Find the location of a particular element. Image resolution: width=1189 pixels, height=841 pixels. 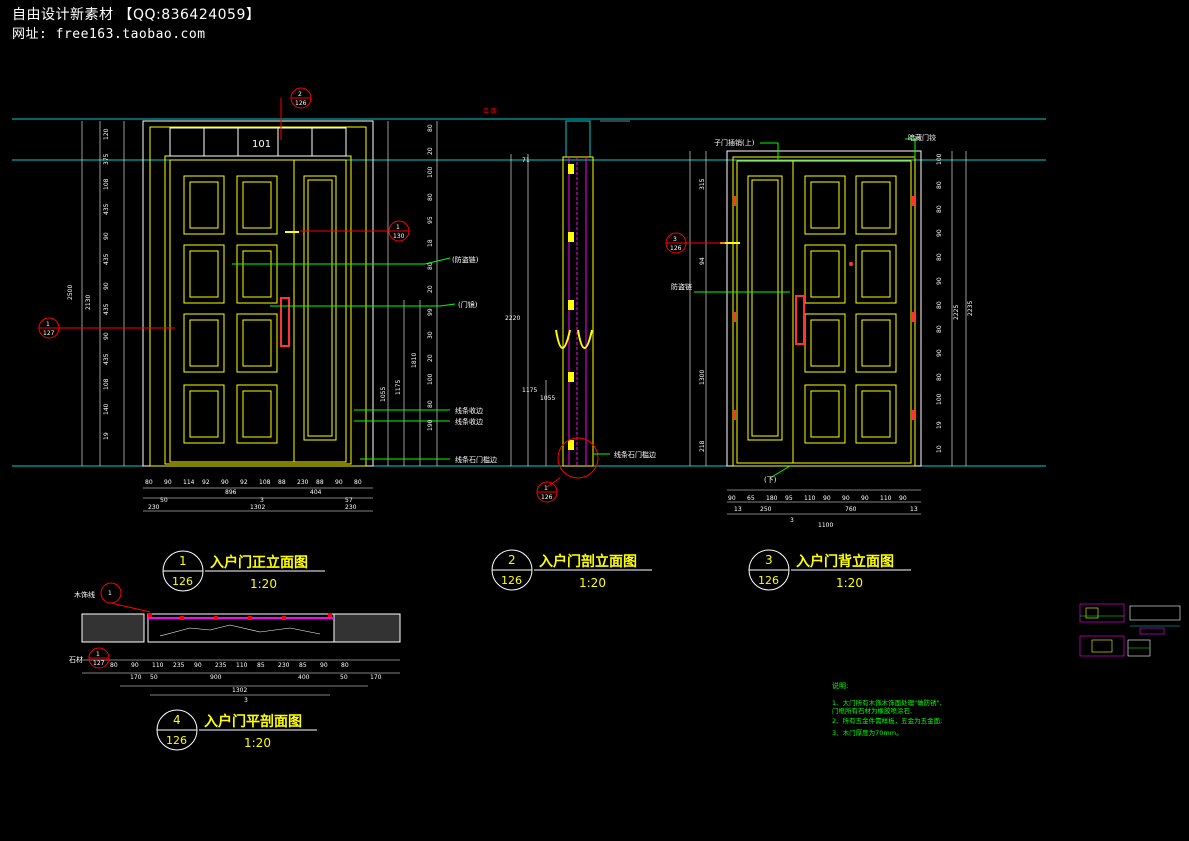

dim-label: 760 is located at coordinates (851, 509).